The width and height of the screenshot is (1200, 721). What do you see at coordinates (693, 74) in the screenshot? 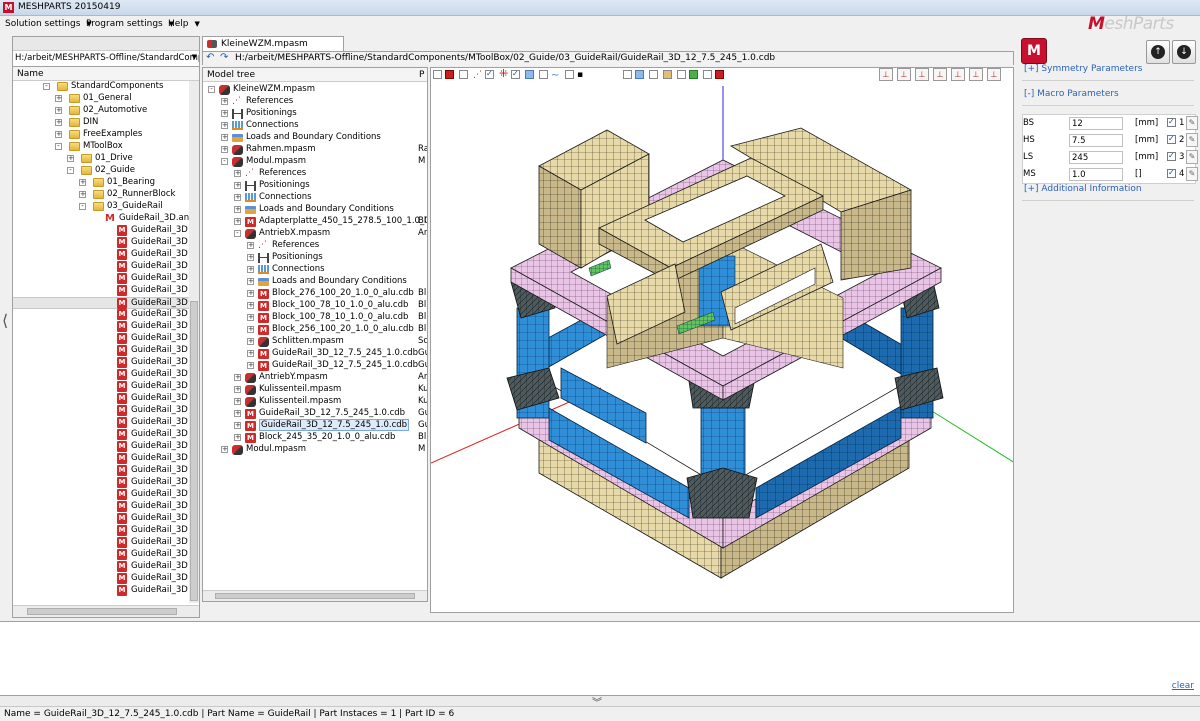
I see `cube-green-icon` at bounding box center [693, 74].